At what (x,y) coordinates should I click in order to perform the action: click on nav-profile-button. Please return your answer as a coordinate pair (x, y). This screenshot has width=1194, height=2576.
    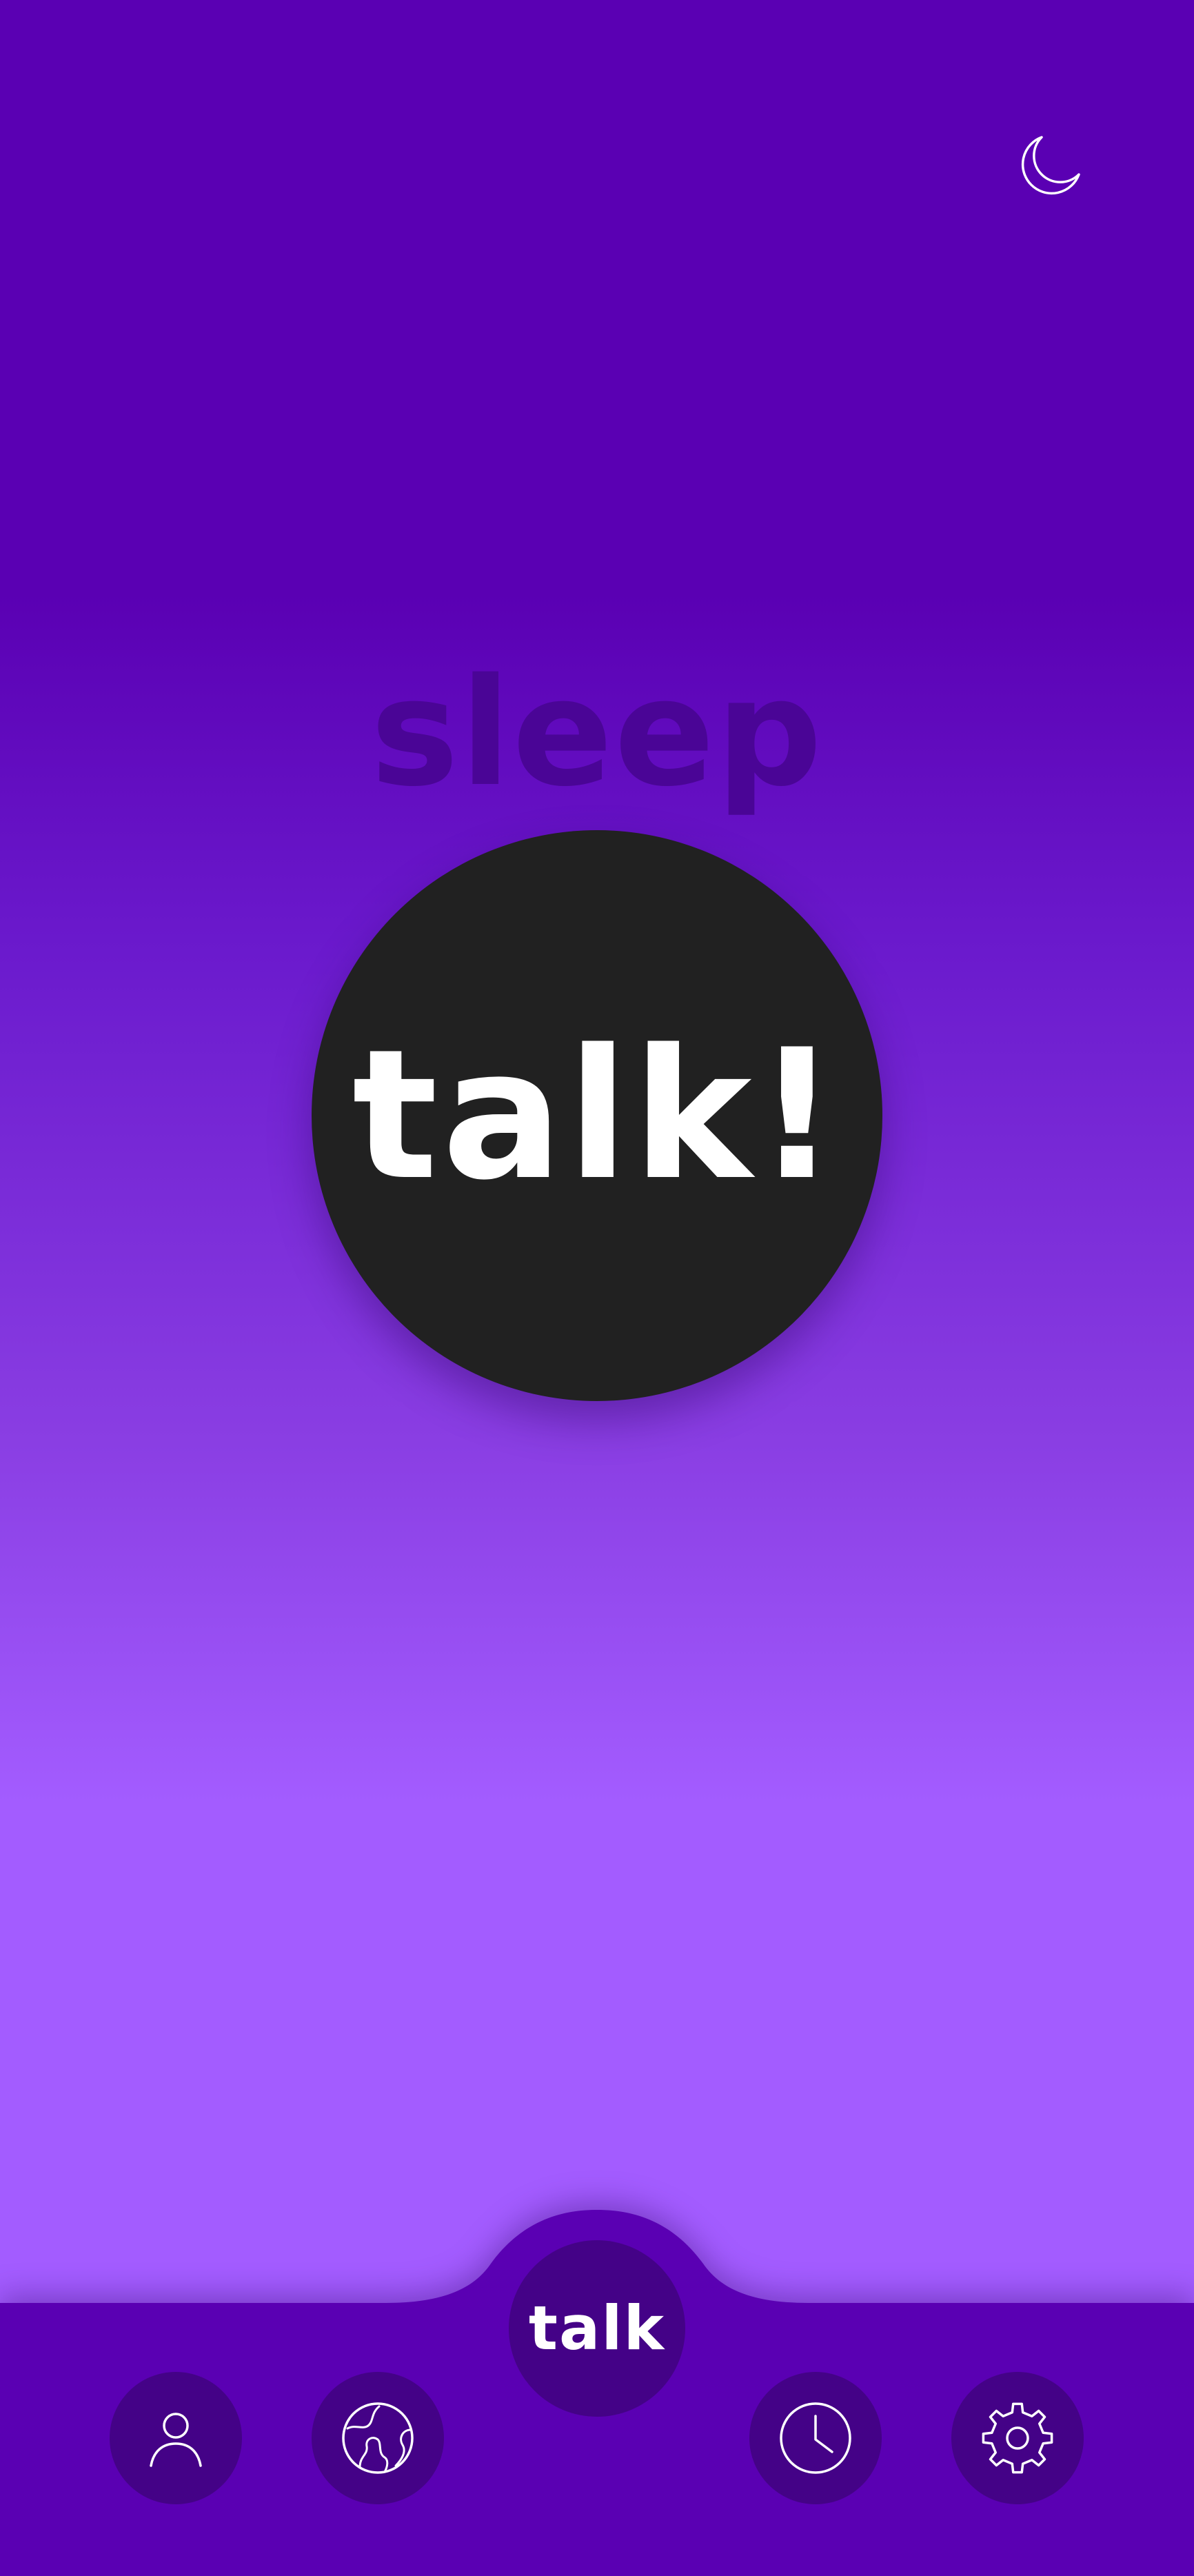
    Looking at the image, I should click on (176, 2438).